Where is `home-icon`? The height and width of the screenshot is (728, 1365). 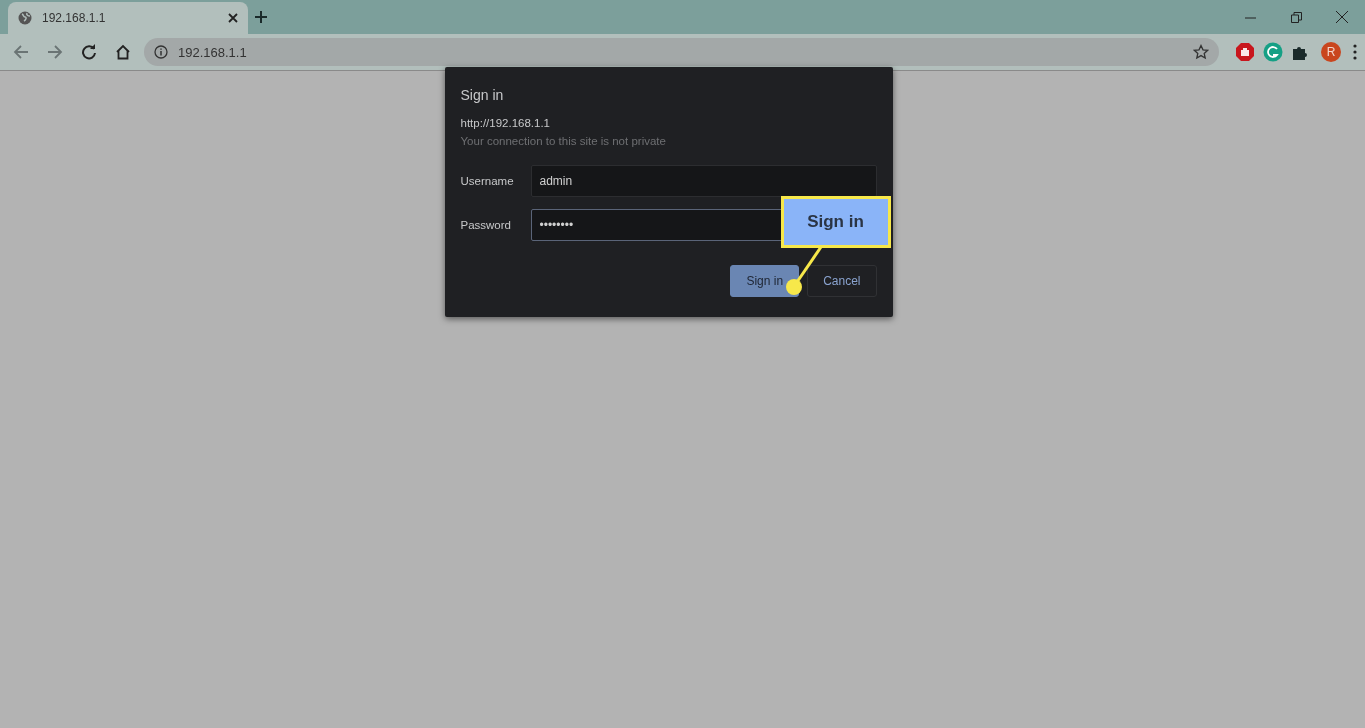 home-icon is located at coordinates (123, 52).